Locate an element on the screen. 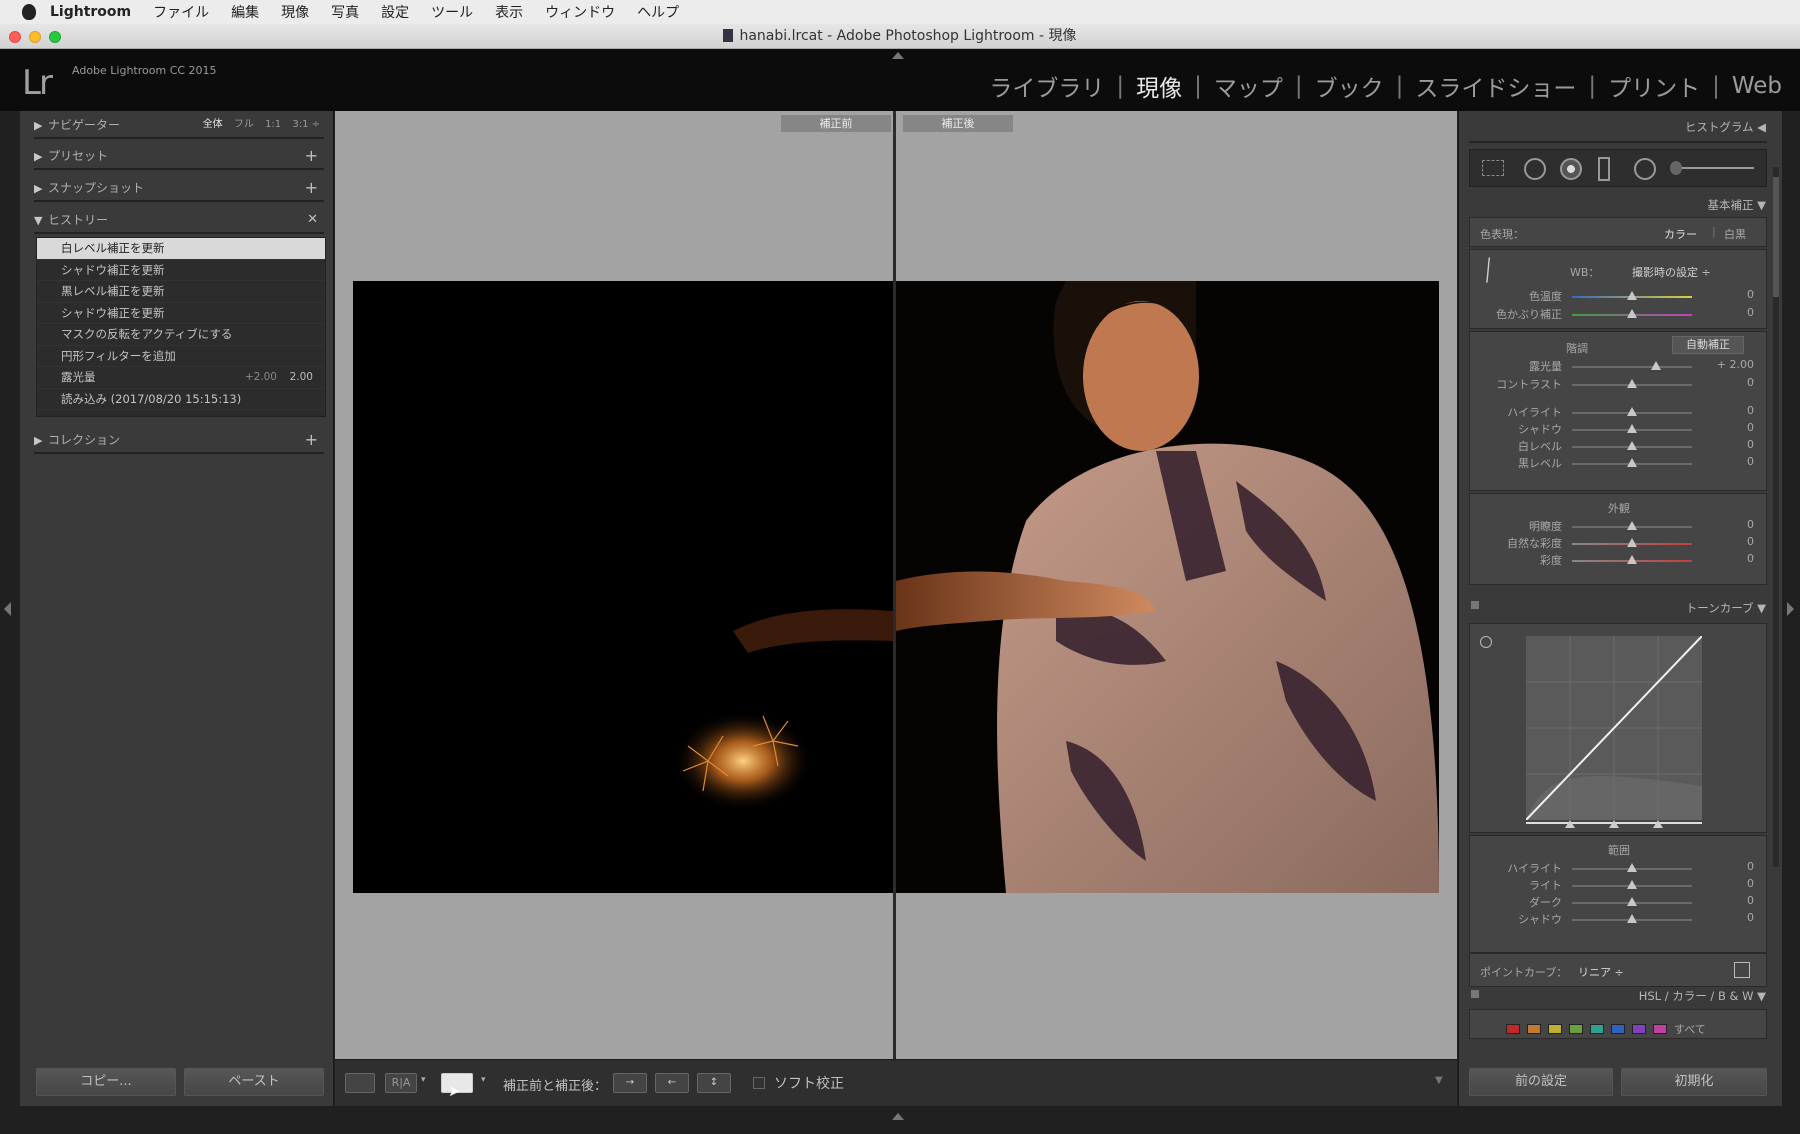  hsl-blue-swatch is located at coordinates (1618, 1029).